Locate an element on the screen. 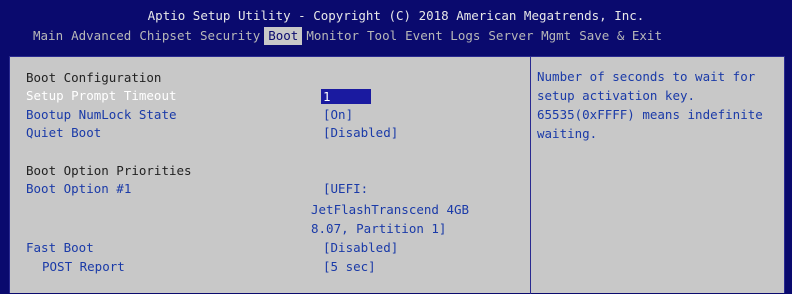 The image size is (792, 294). quiet-boot-label: Quiet Boot is located at coordinates (63, 133).